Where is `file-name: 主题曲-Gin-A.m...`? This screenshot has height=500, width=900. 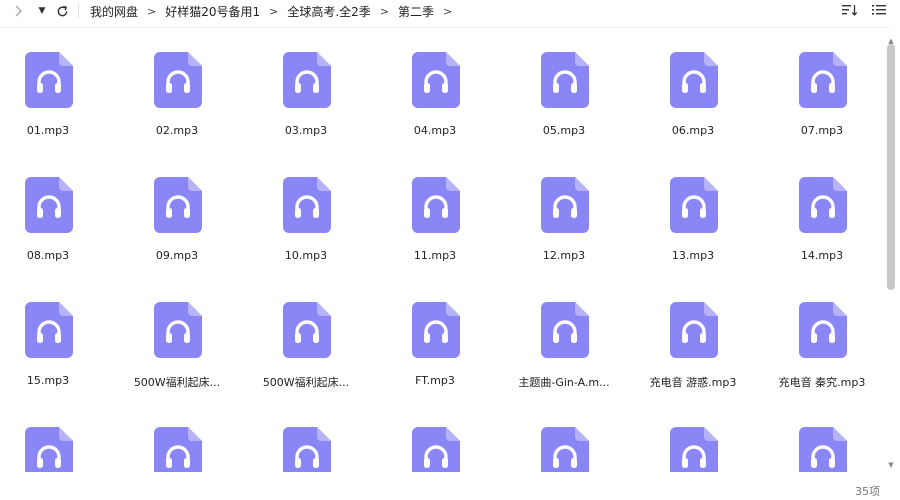 file-name: 主题曲-Gin-A.m... is located at coordinates (564, 382).